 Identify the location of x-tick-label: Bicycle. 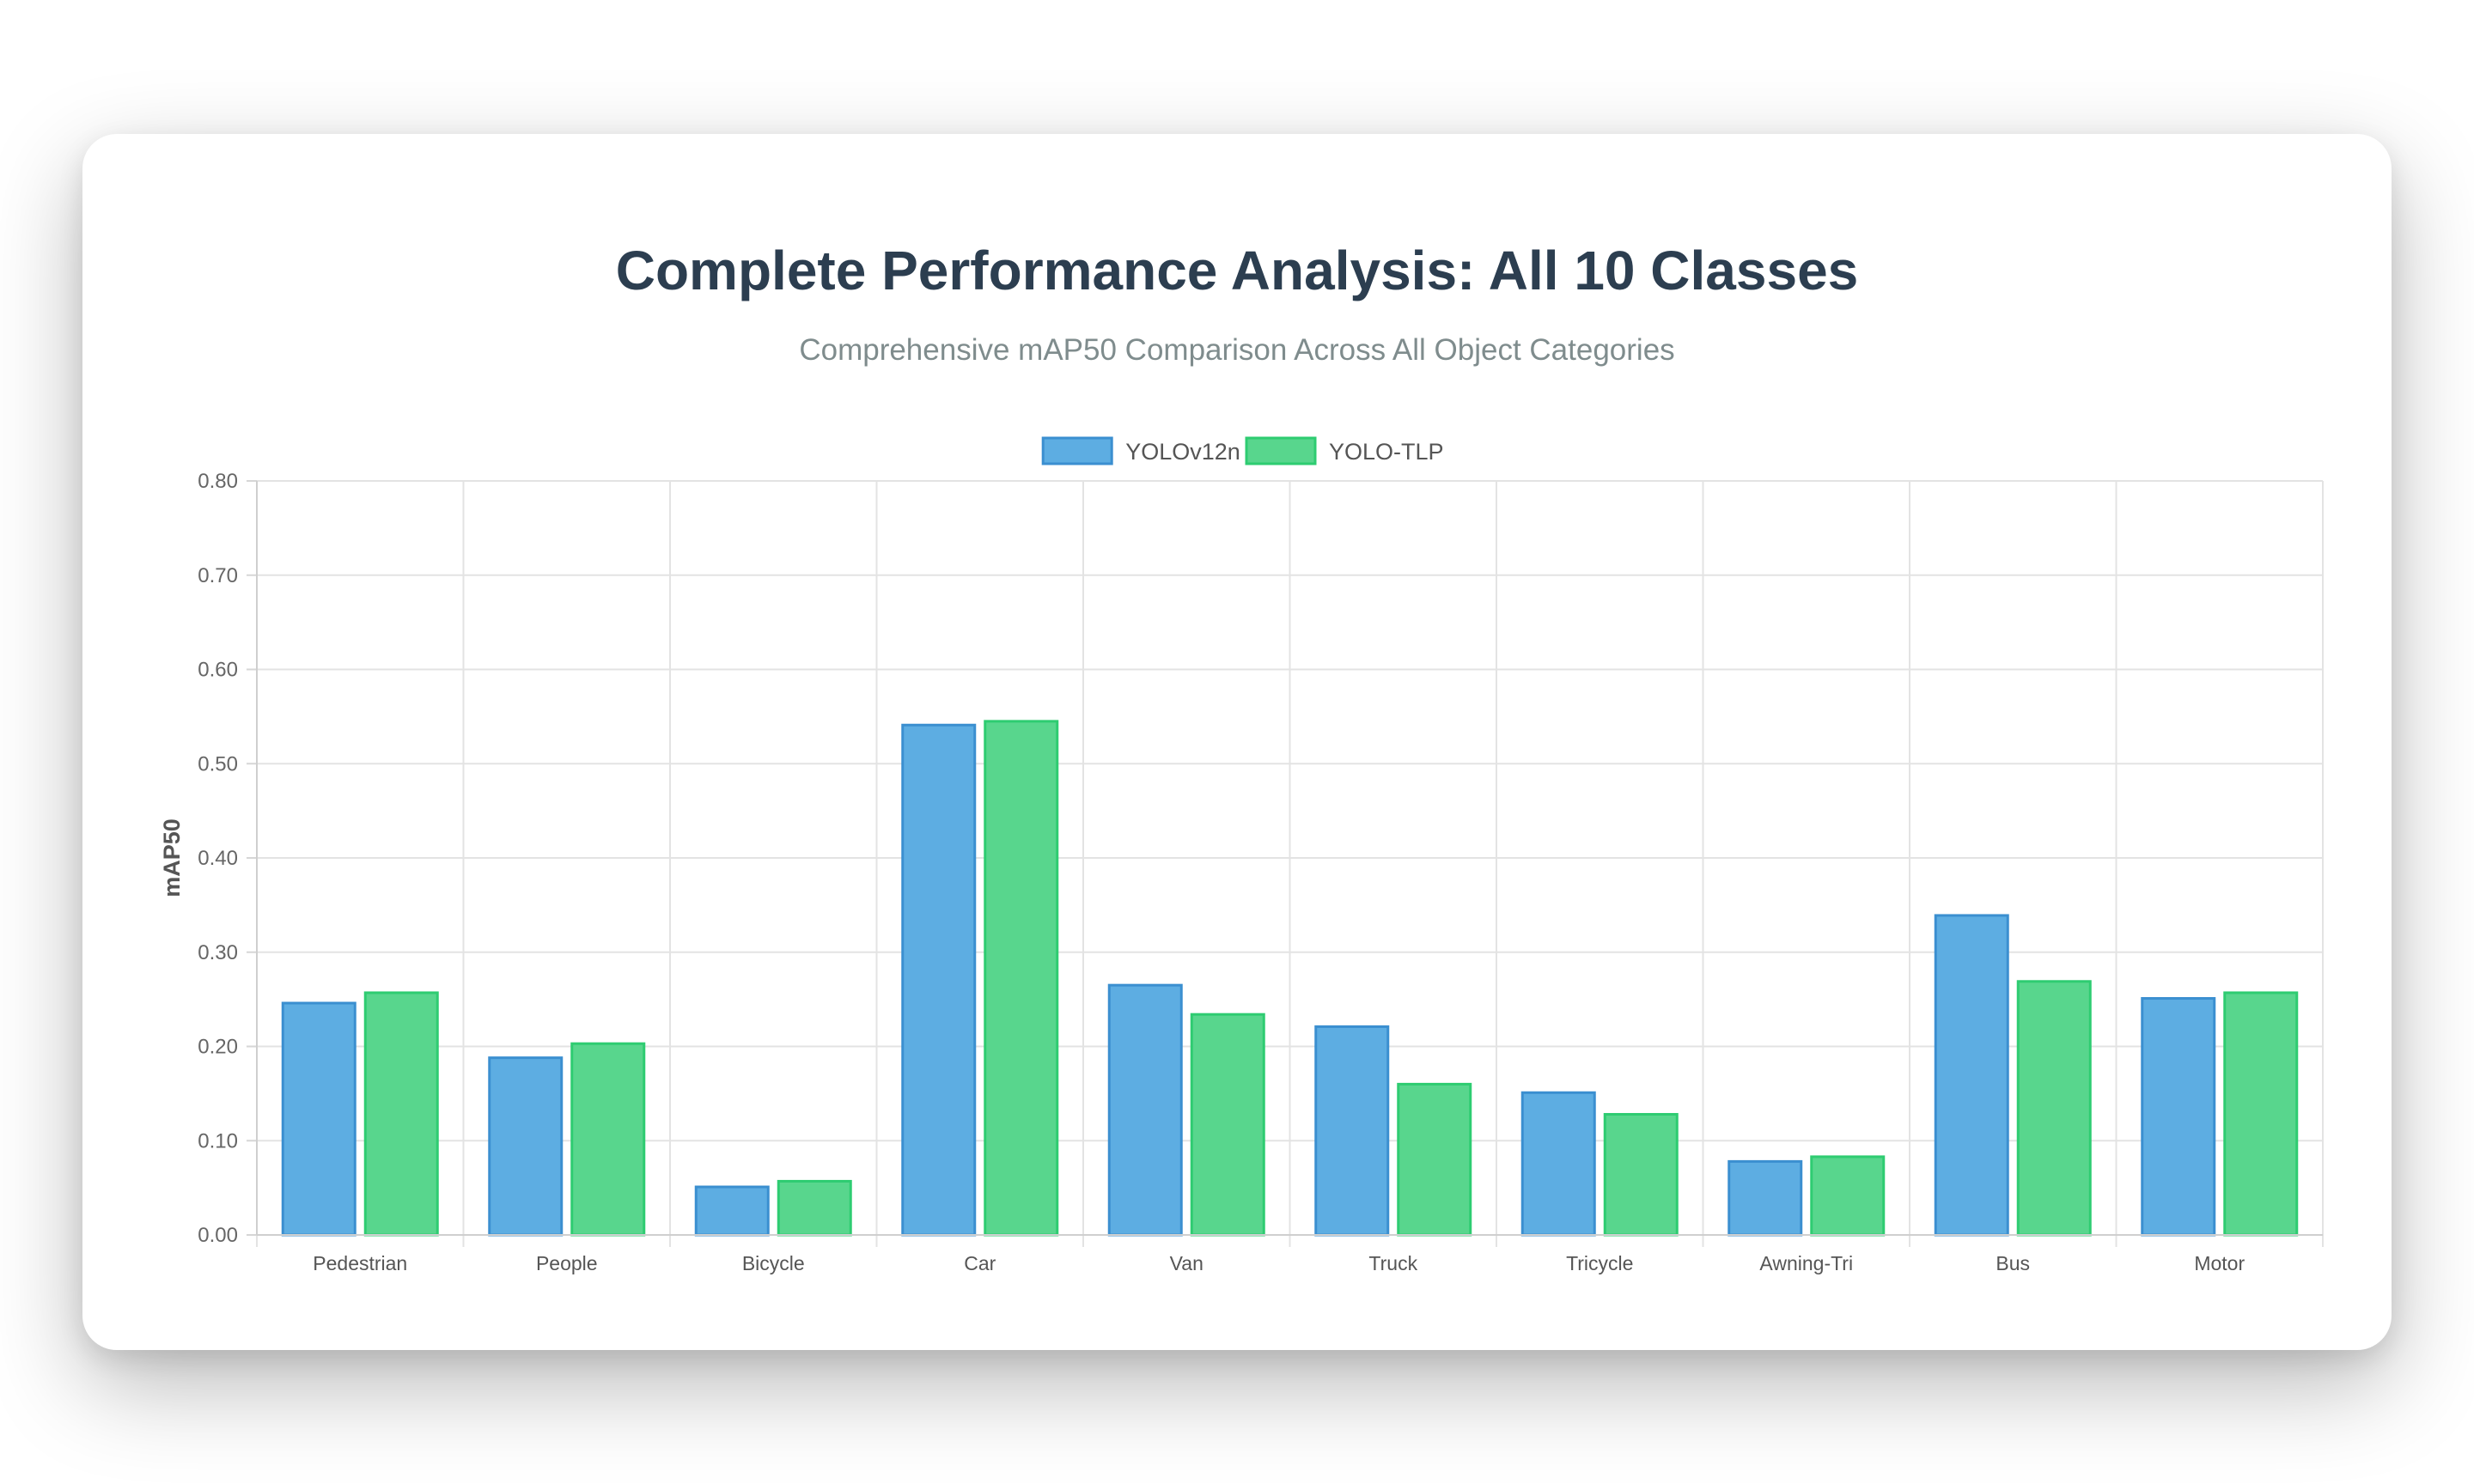
(773, 1263).